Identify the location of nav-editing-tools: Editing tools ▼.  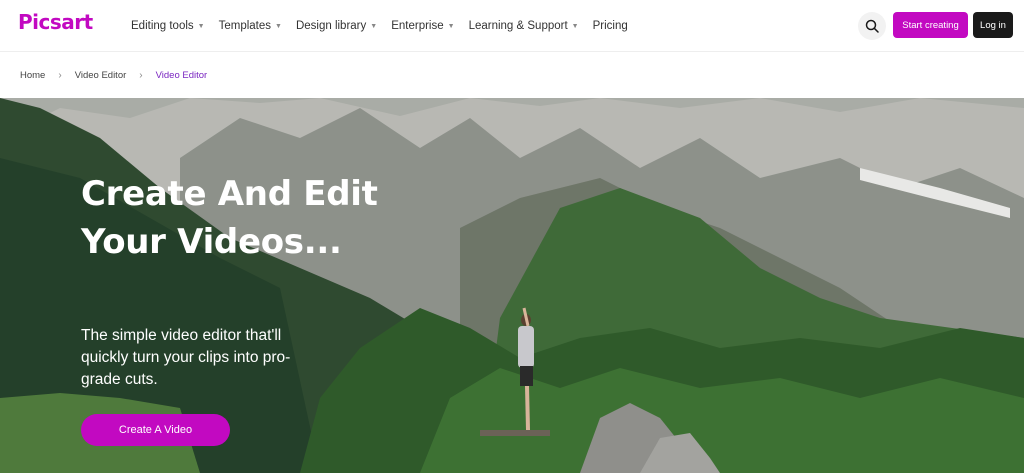
(168, 26).